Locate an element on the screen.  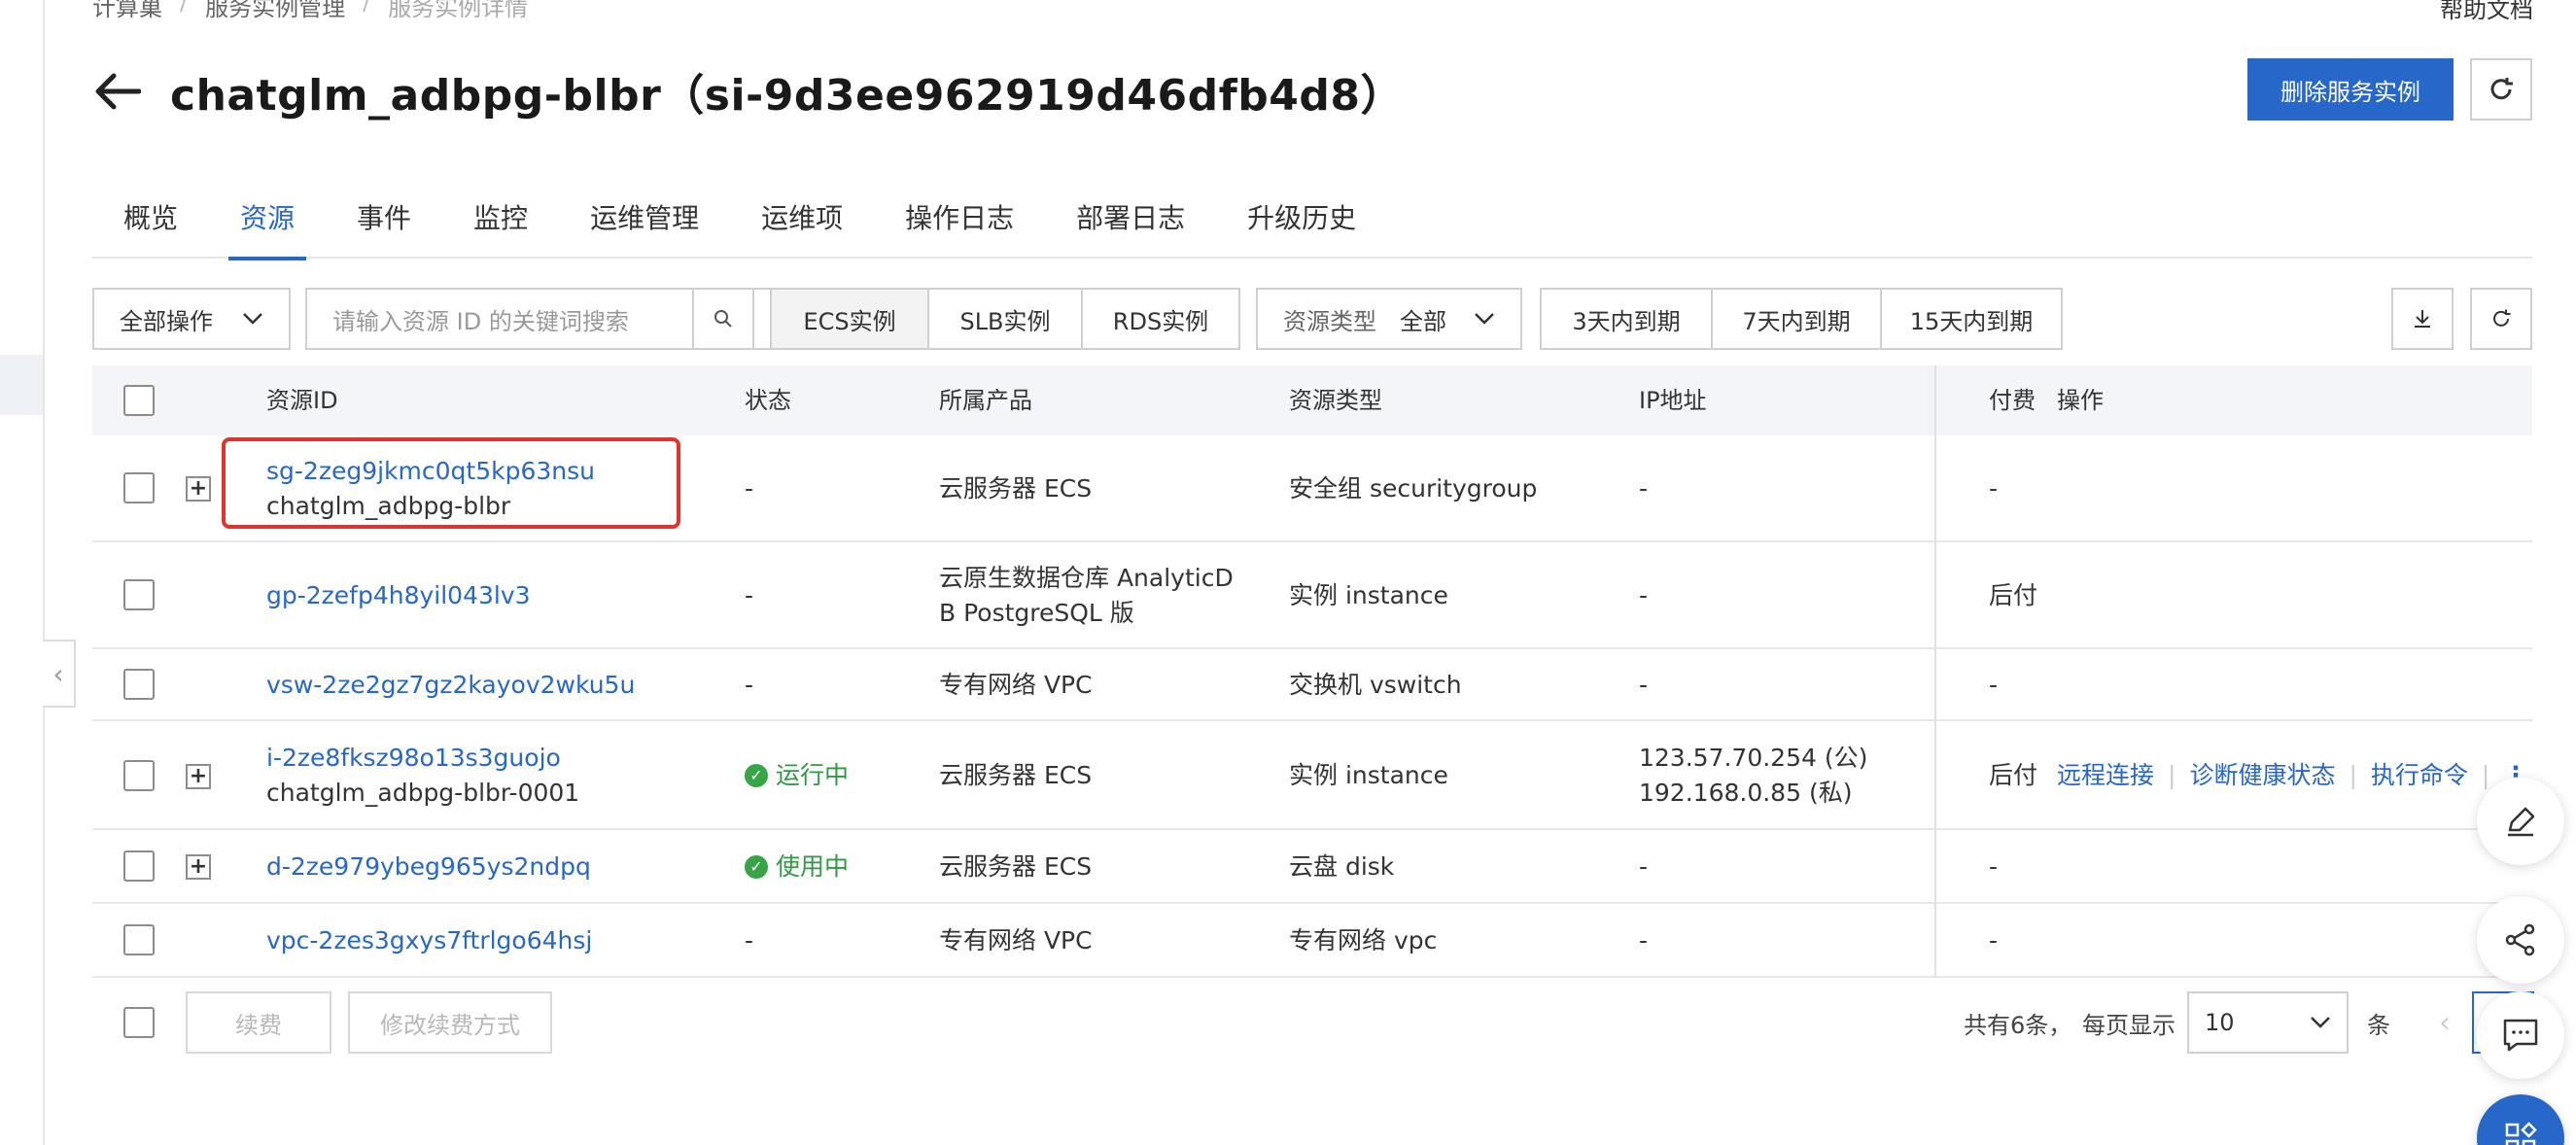
search-icon is located at coordinates (723, 319).